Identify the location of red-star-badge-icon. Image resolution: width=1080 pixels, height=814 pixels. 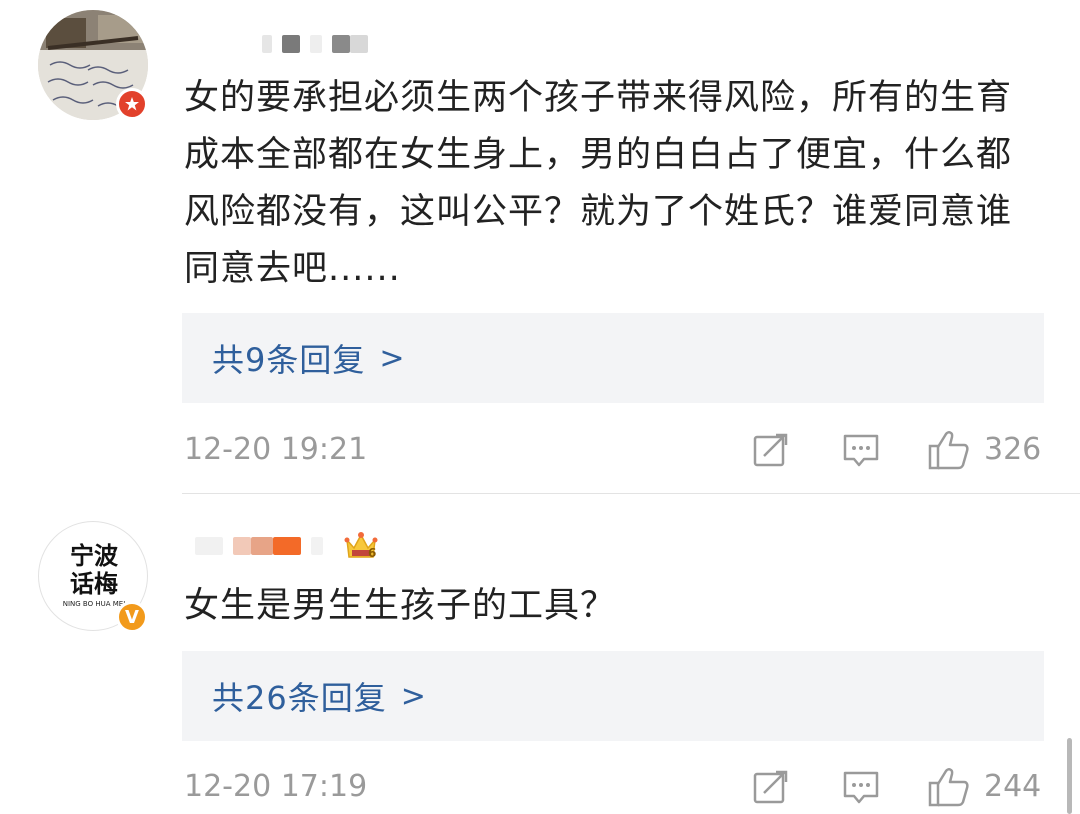
(132, 104).